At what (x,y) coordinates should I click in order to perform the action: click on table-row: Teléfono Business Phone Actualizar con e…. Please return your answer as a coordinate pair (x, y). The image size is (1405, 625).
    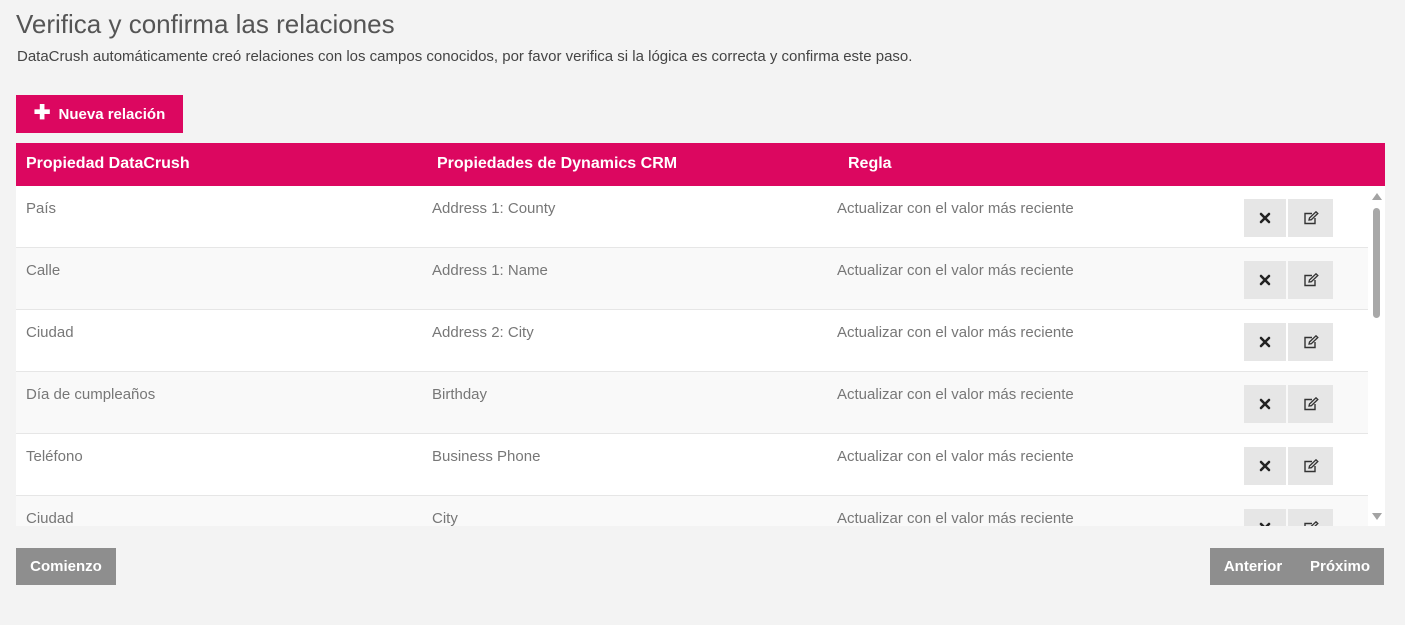
    Looking at the image, I should click on (692, 465).